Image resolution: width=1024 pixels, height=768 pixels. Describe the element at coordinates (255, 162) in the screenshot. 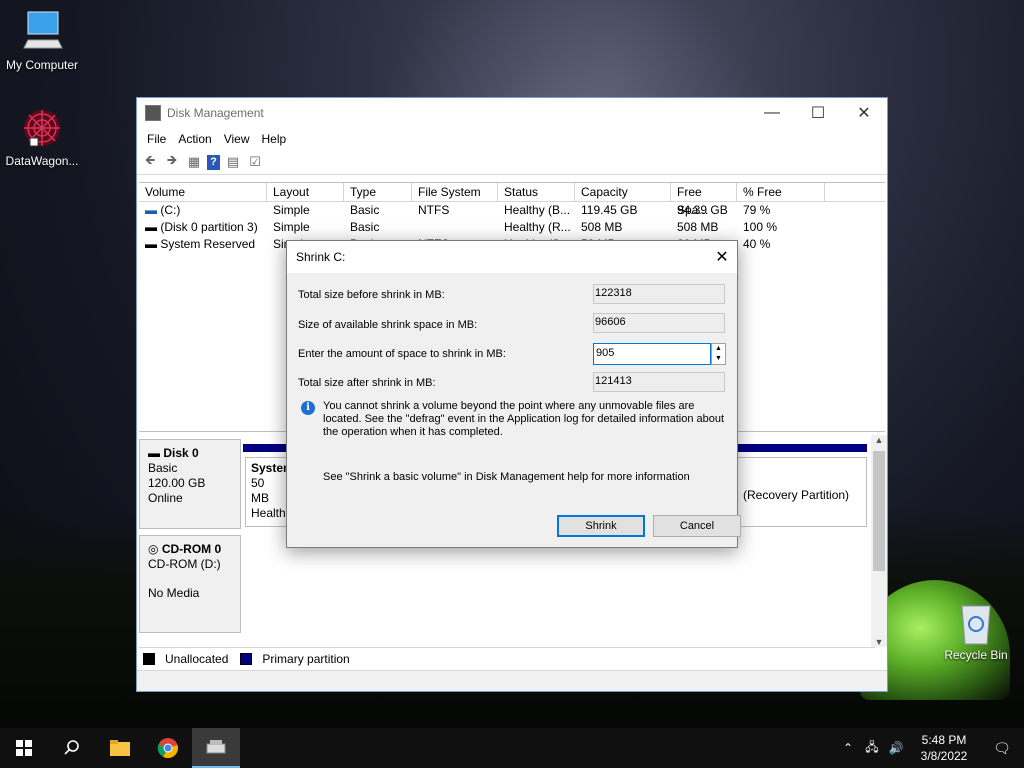

I see `refresh-icon: ☑` at that location.